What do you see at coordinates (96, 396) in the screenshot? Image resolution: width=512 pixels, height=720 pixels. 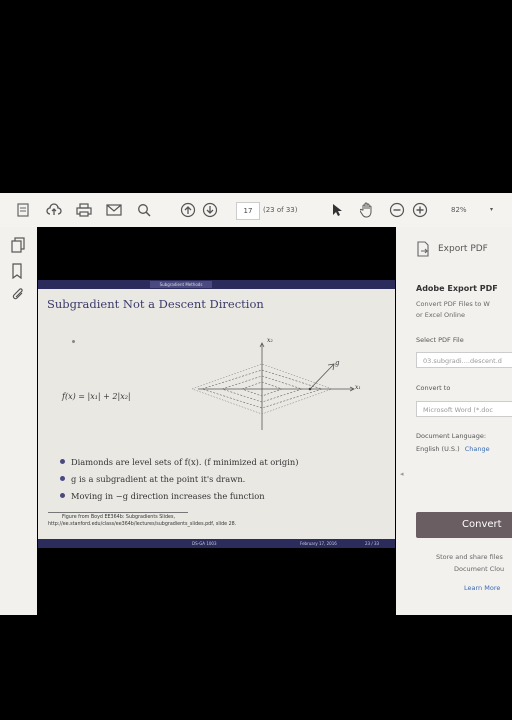 I see `slide-formula: f(x) = |x₁| + 2|x₂|` at bounding box center [96, 396].